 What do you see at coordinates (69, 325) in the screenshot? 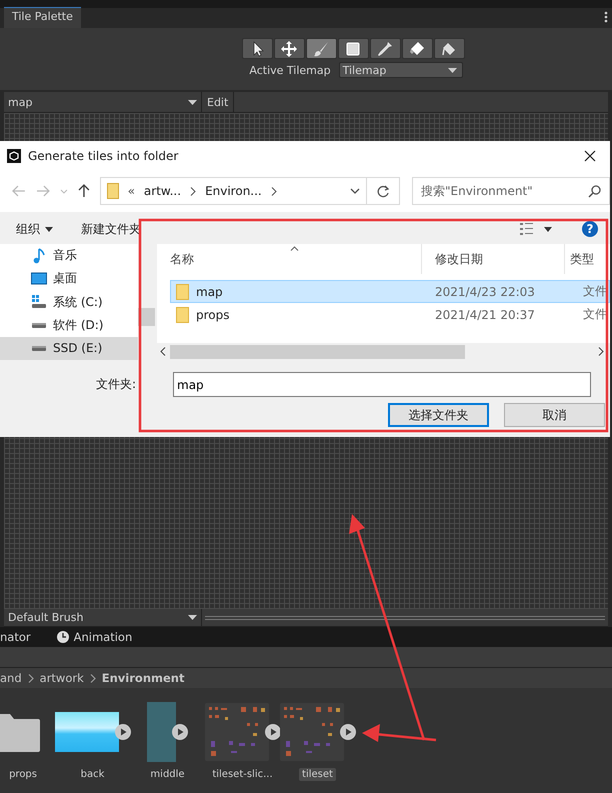
I see `sidebar-item: 软件 (D:)` at bounding box center [69, 325].